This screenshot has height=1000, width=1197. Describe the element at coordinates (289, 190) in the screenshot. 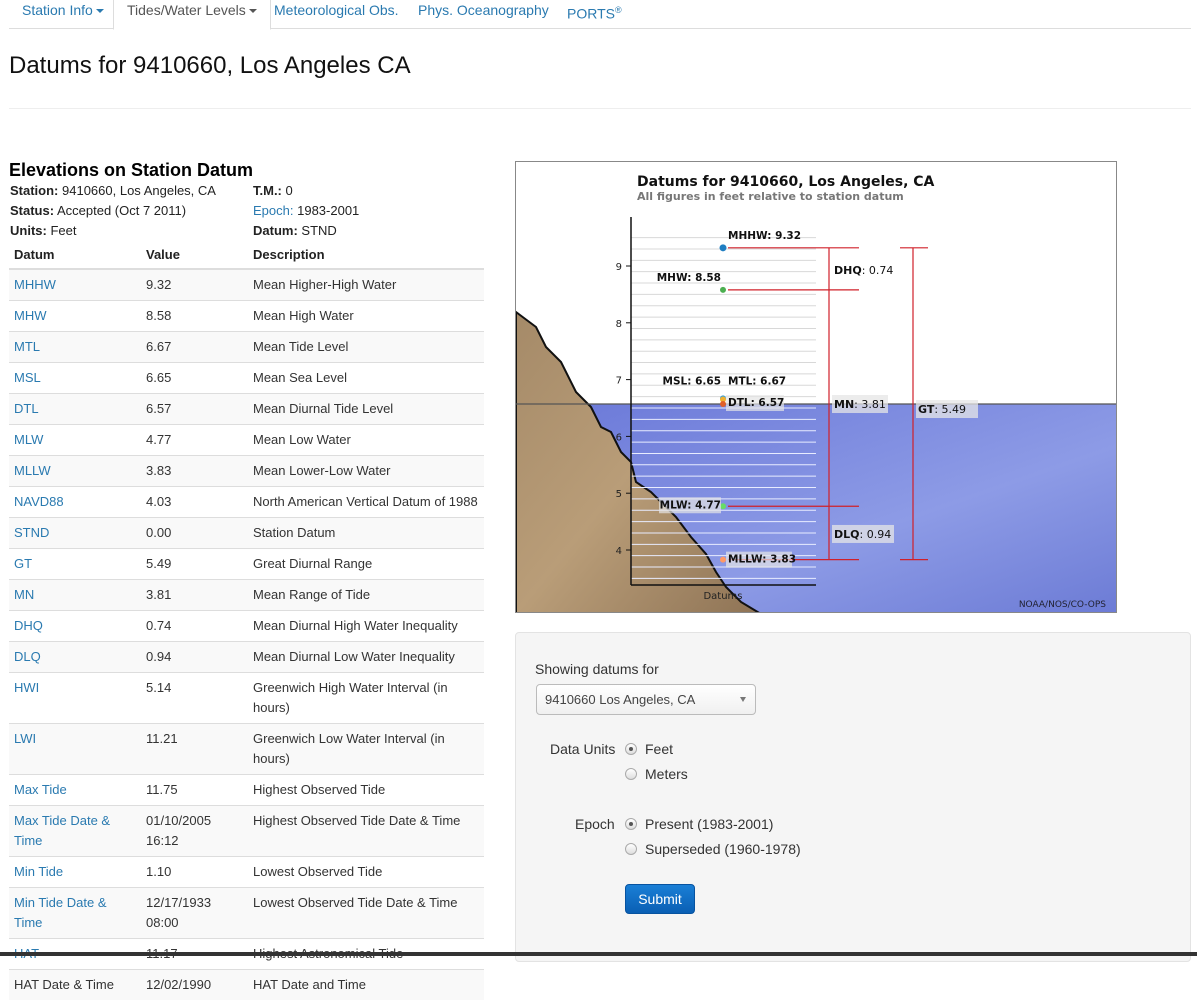

I see `tm-value: 0` at that location.